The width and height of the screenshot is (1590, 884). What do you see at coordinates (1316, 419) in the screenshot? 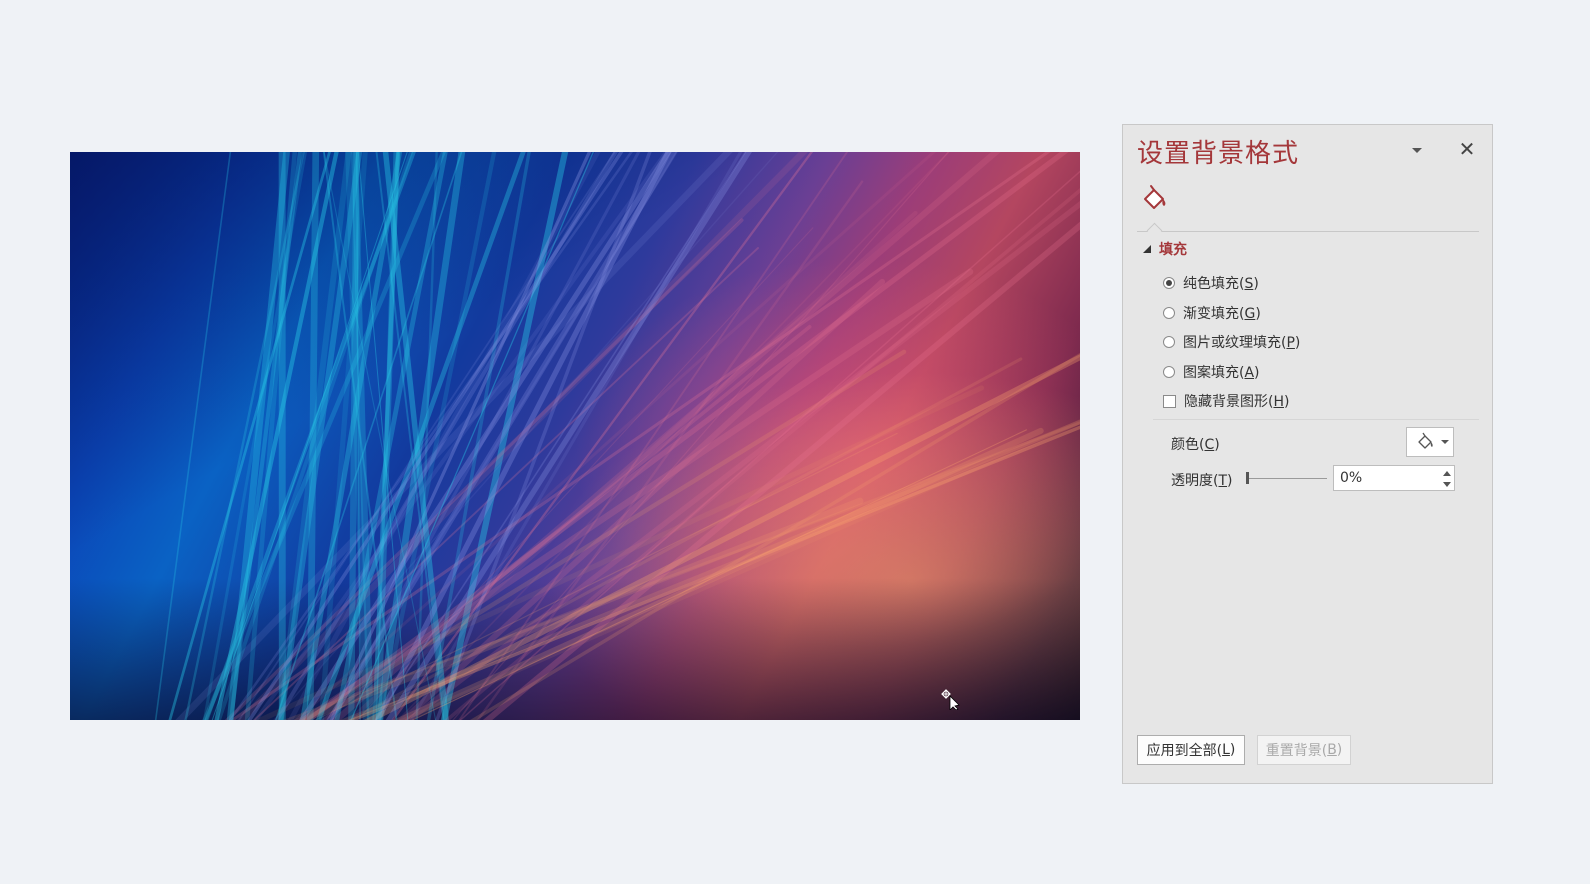
I see `divider` at bounding box center [1316, 419].